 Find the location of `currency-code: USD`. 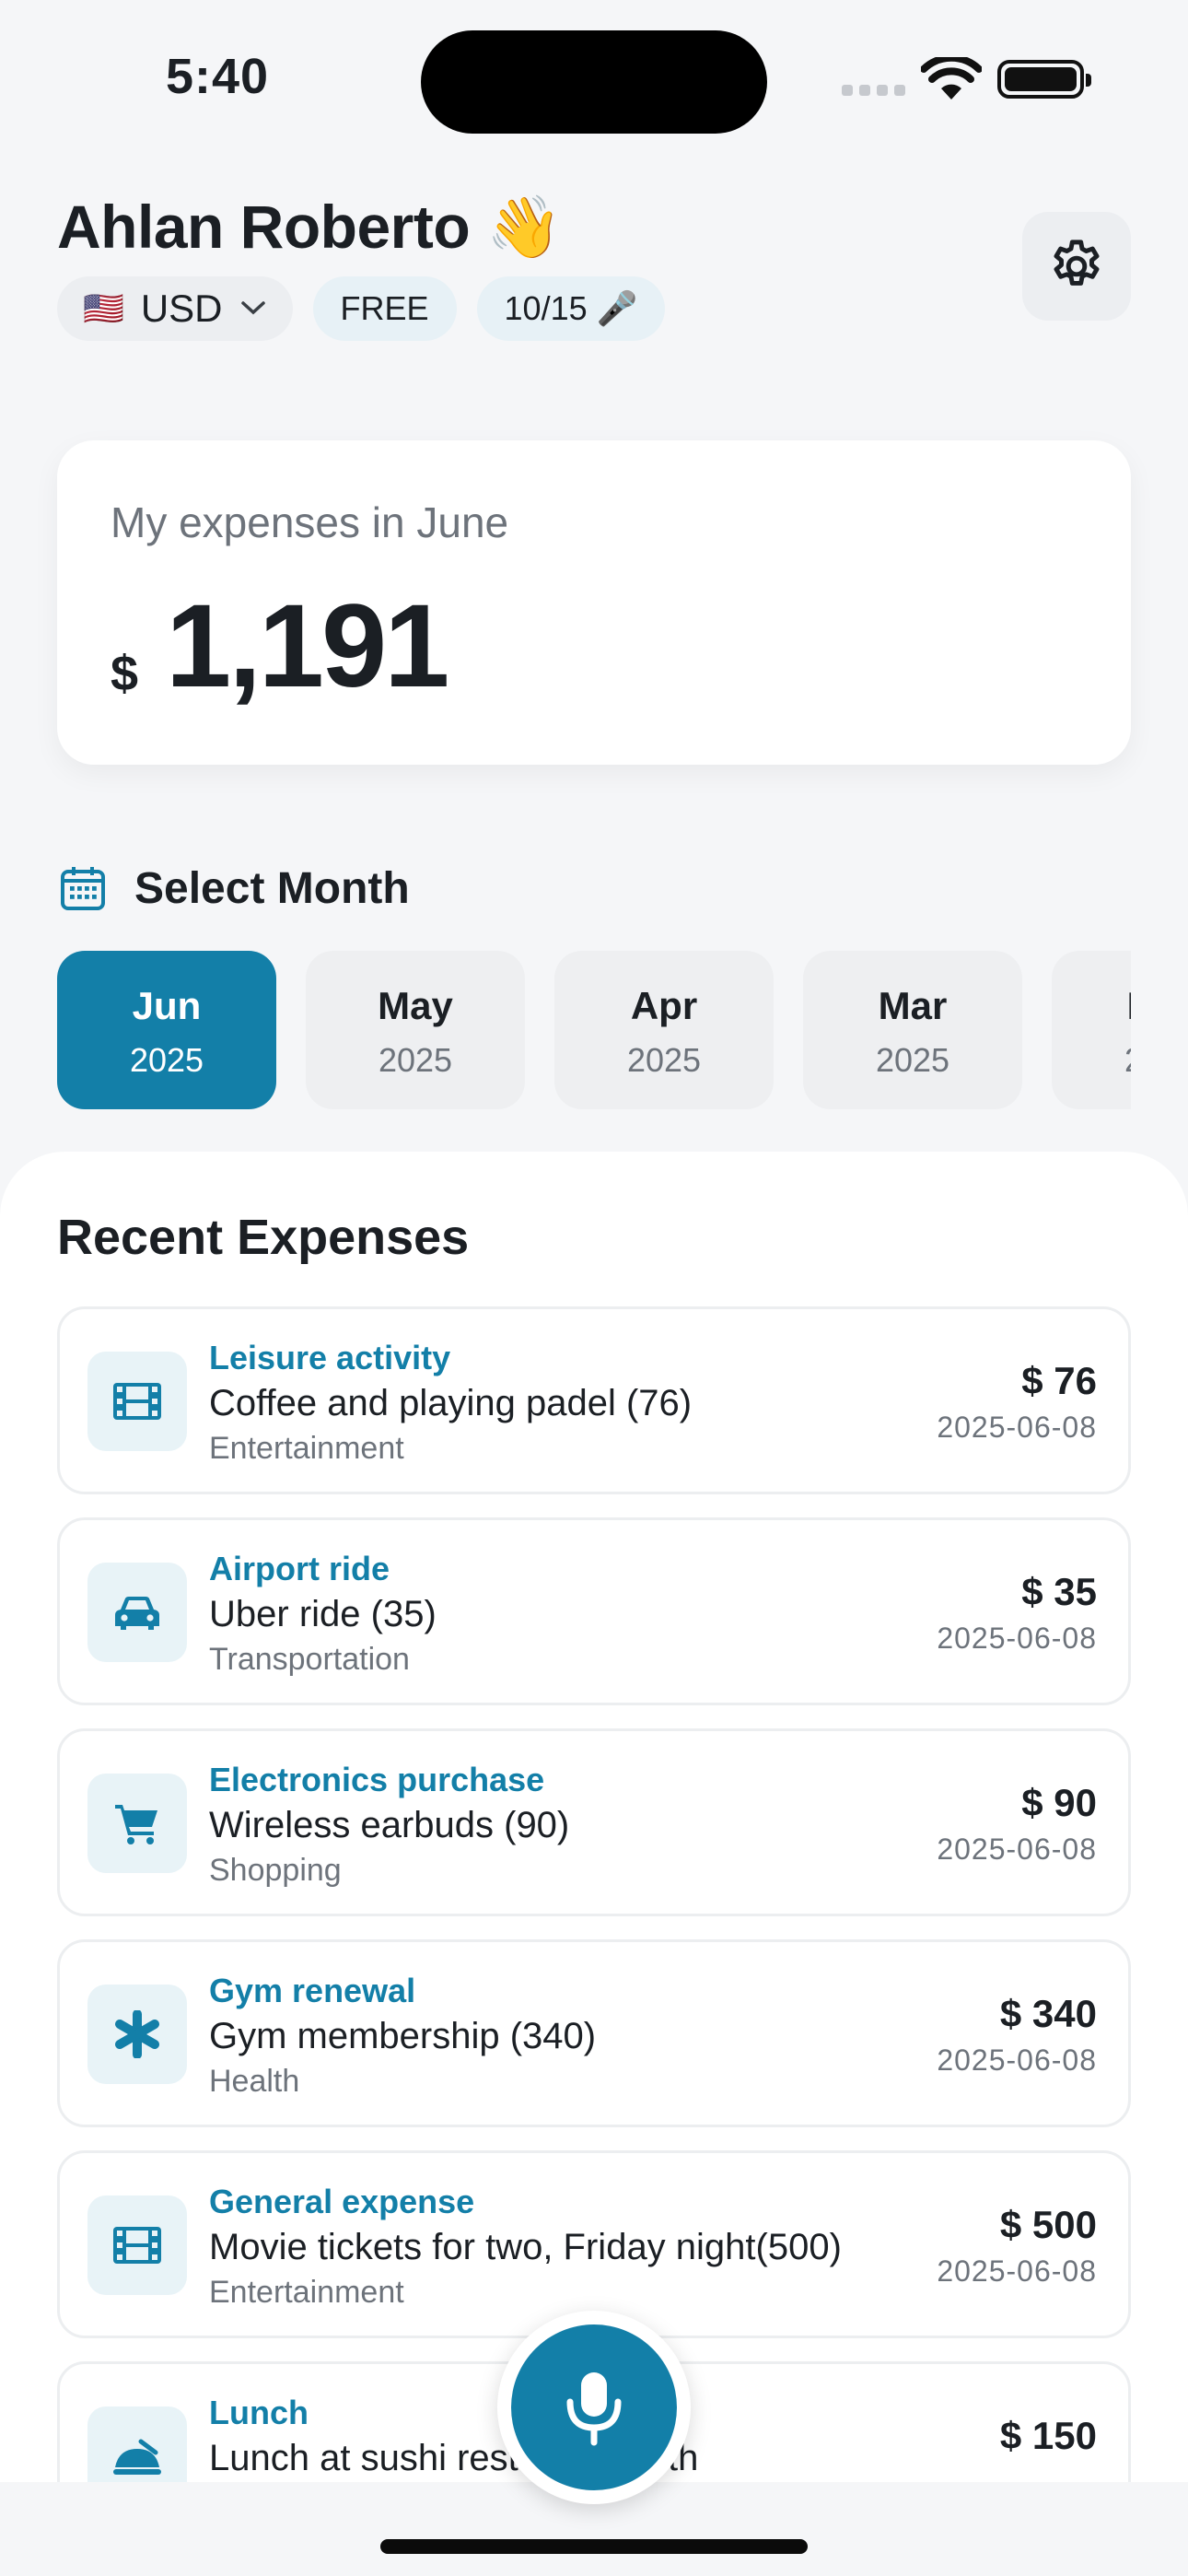

currency-code: USD is located at coordinates (181, 308).